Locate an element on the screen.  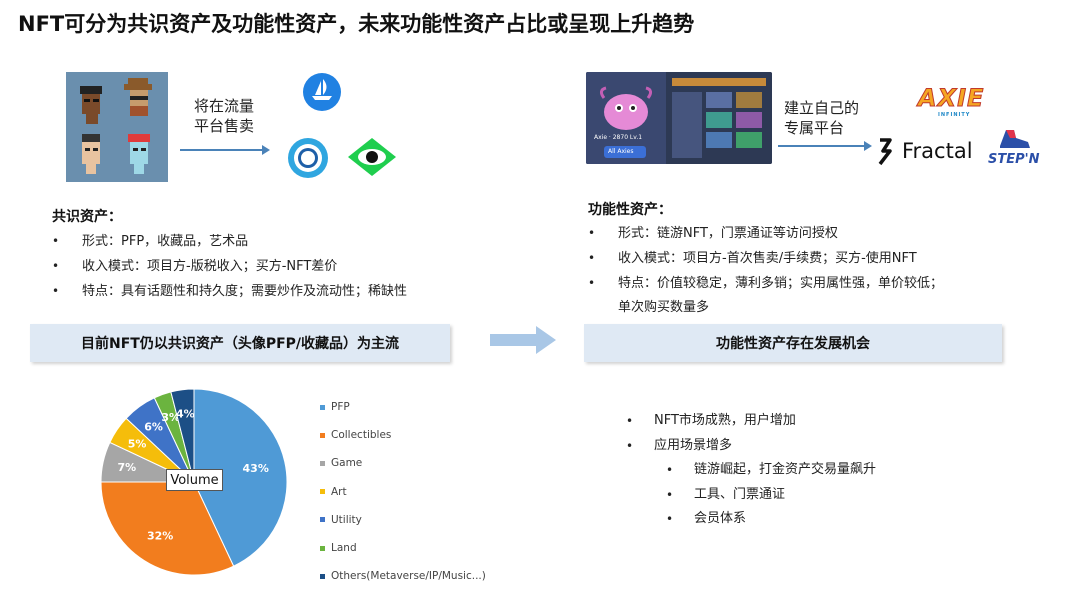
axie-logo: AXIE is located at coordinates (951, 98).